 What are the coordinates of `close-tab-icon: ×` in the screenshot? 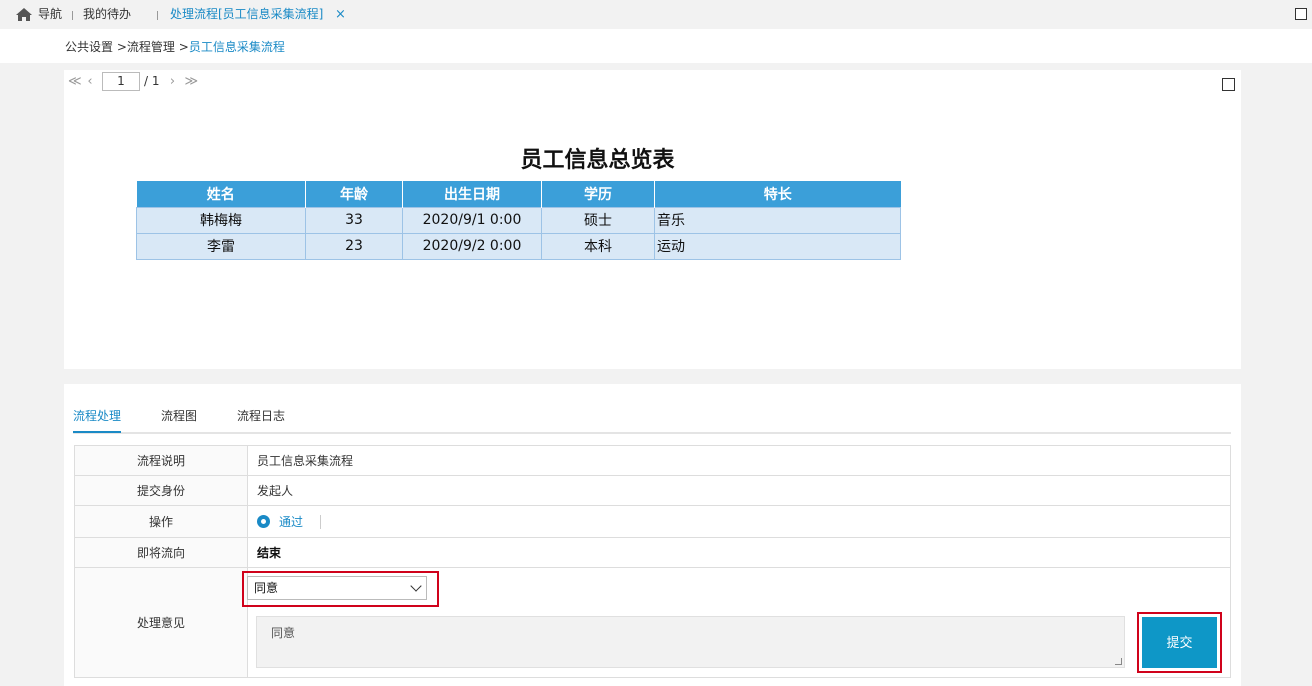 It's located at (340, 14).